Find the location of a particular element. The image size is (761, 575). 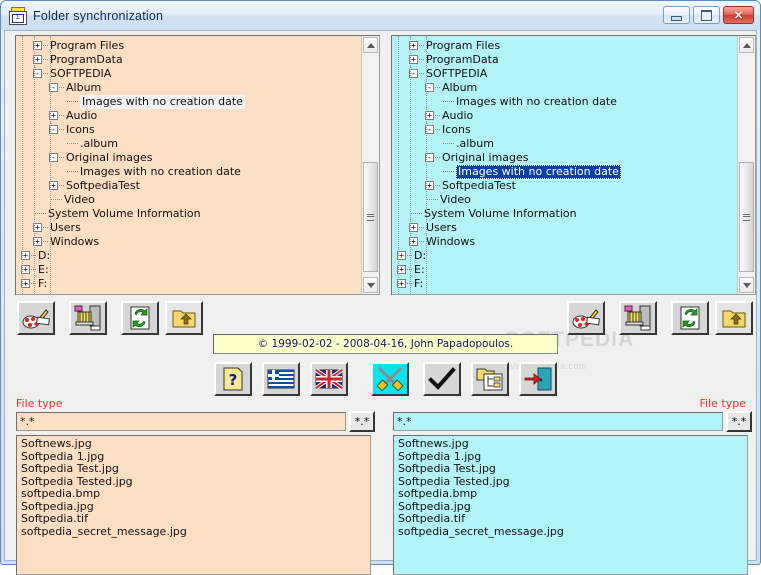

source-file-type-label: File type is located at coordinates (39, 403).